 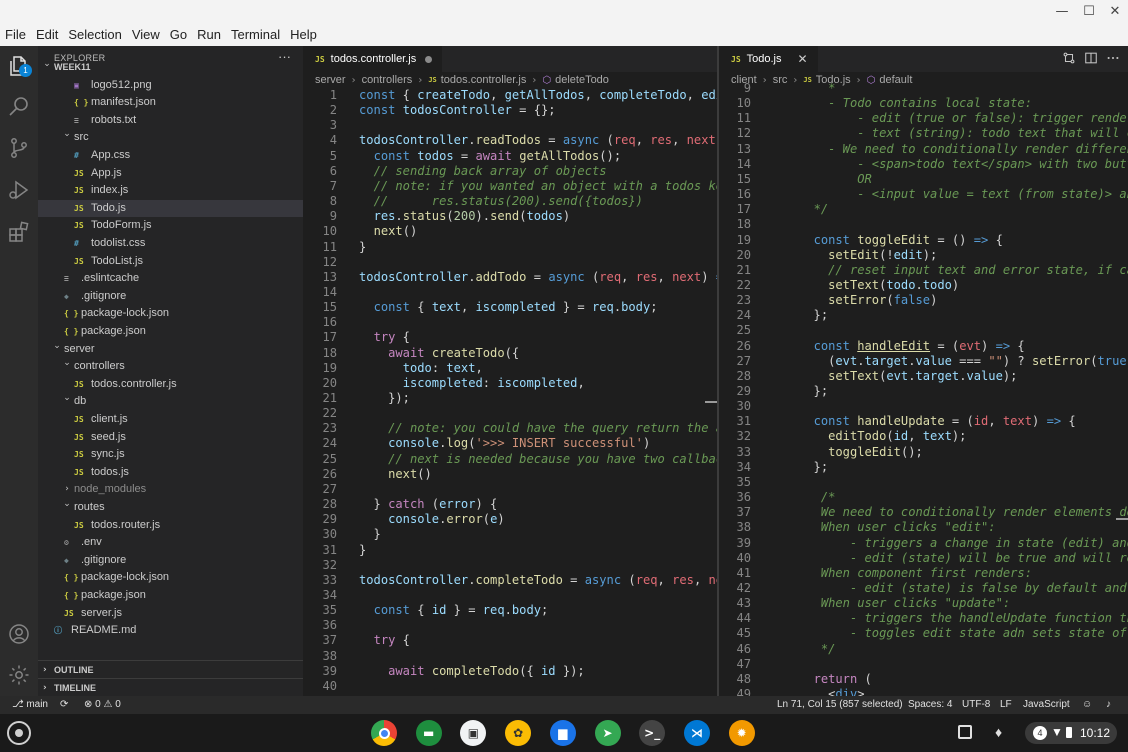 What do you see at coordinates (170, 208) in the screenshot?
I see `file-row: JS Todo.js` at bounding box center [170, 208].